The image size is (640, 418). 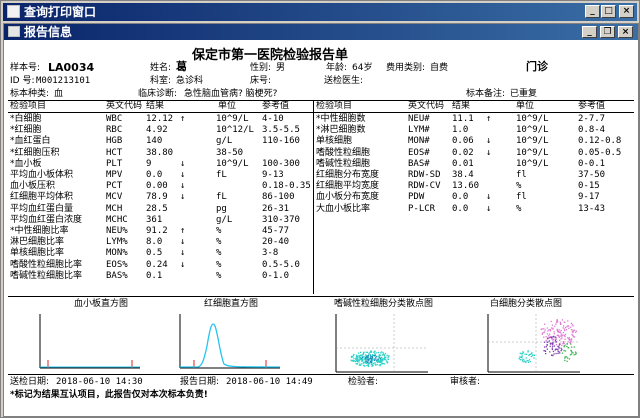 What do you see at coordinates (221, 175) in the screenshot?
I see `cell-unit: fL` at bounding box center [221, 175].